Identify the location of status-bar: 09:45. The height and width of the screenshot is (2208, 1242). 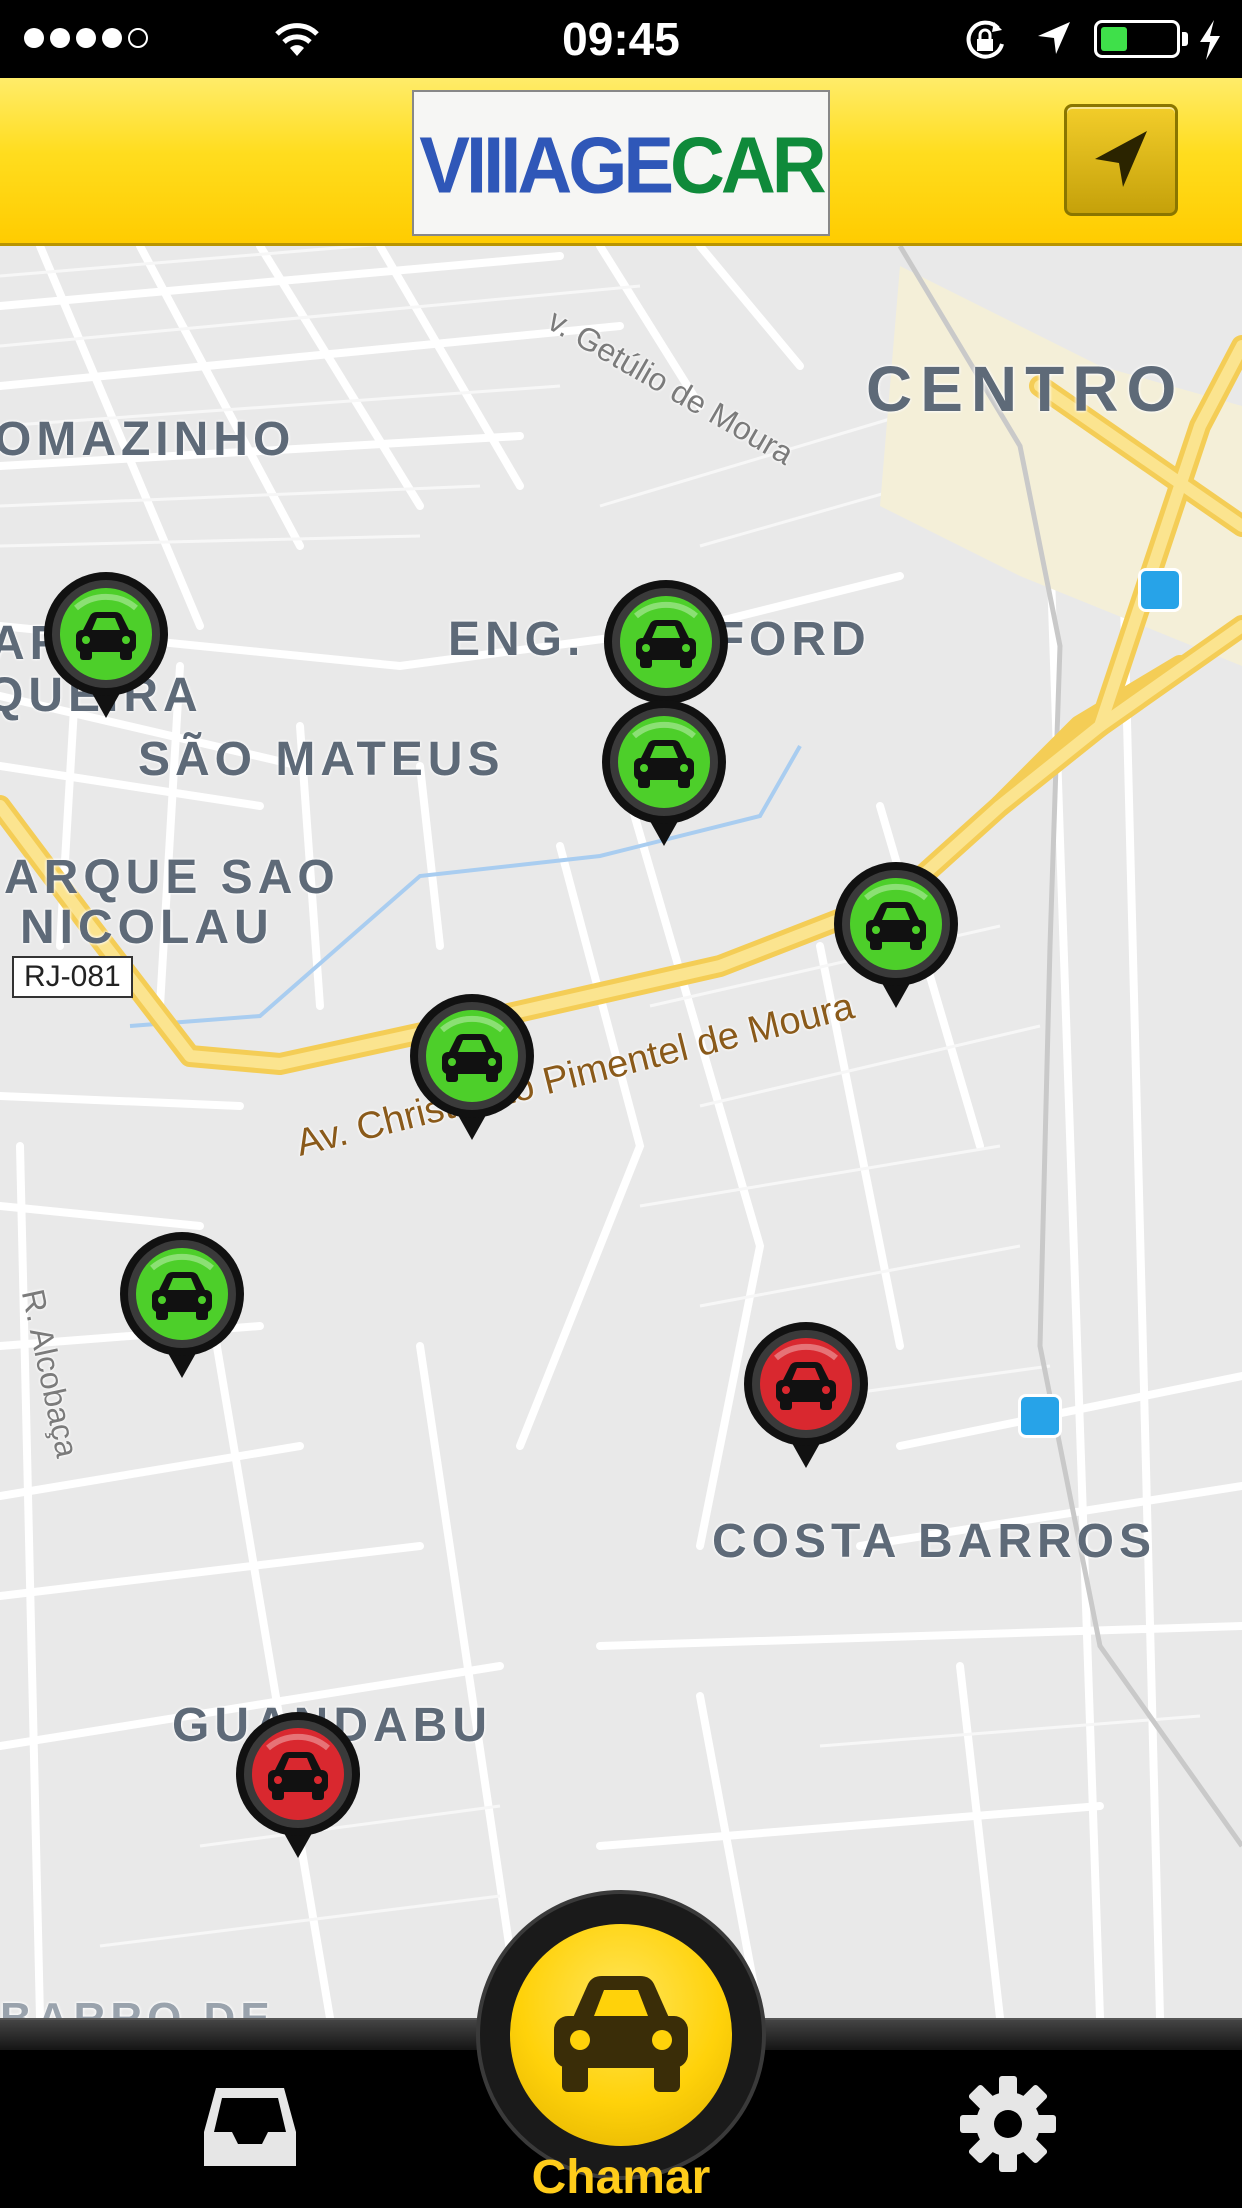
(621, 39).